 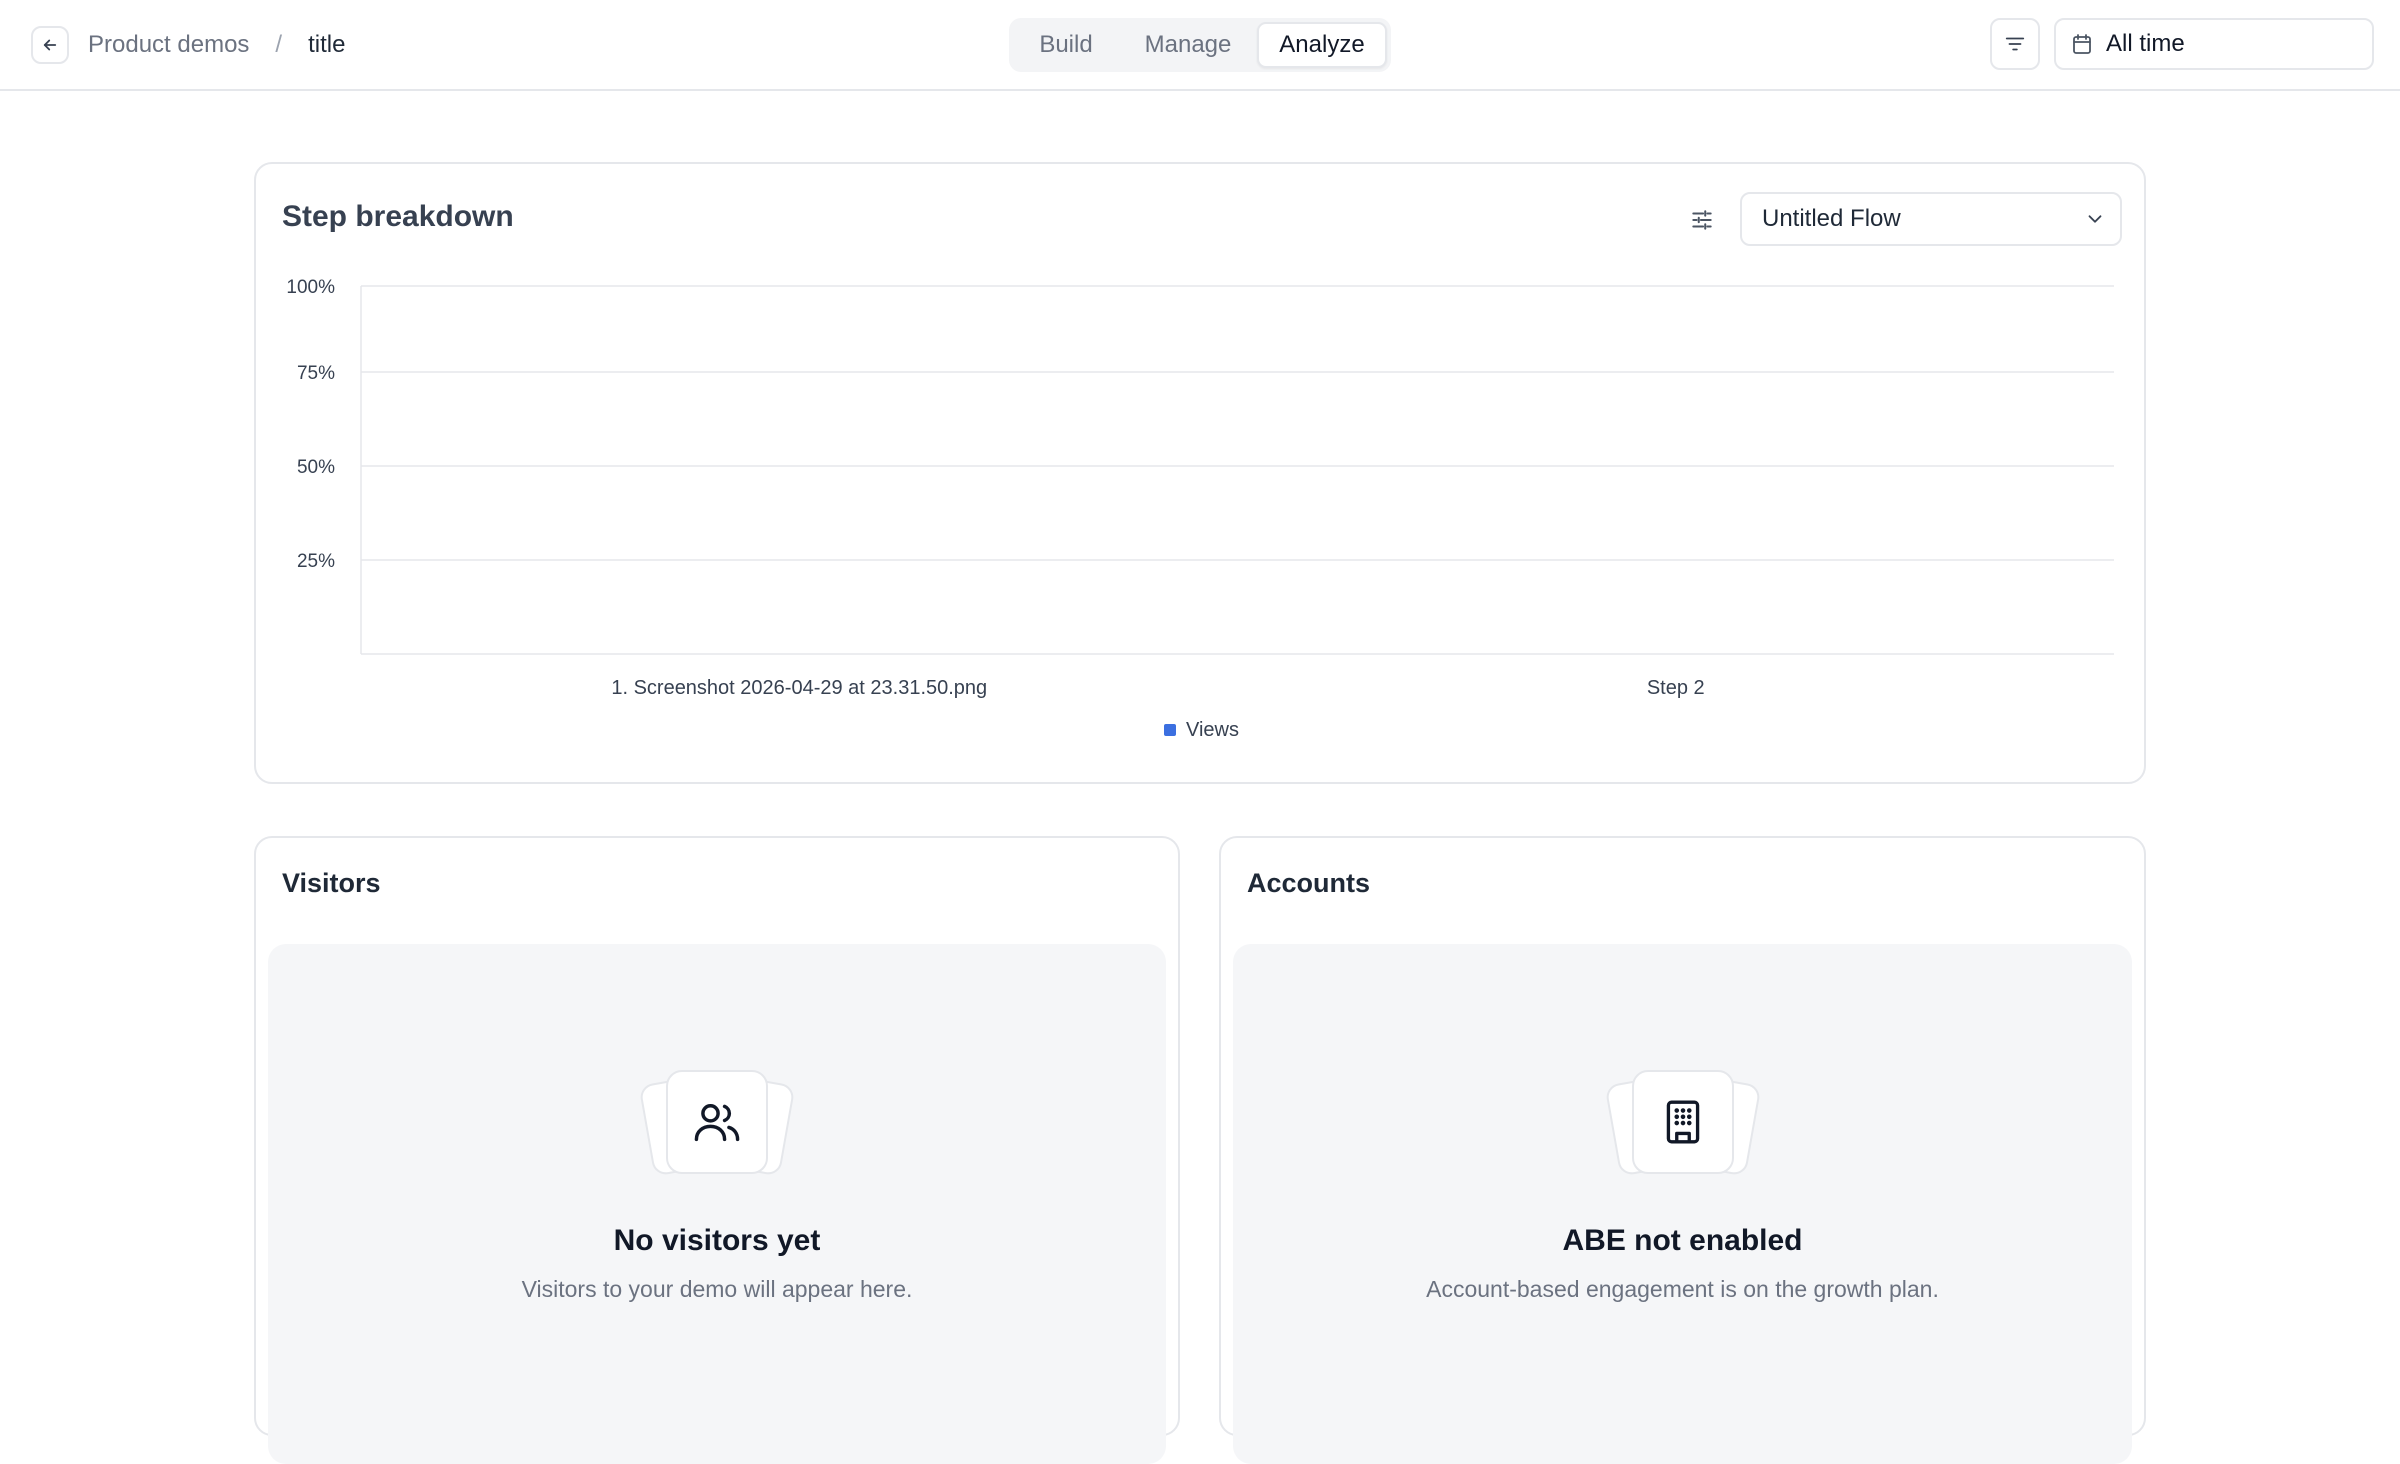 What do you see at coordinates (1212, 730) in the screenshot?
I see `legend-label-views: Views` at bounding box center [1212, 730].